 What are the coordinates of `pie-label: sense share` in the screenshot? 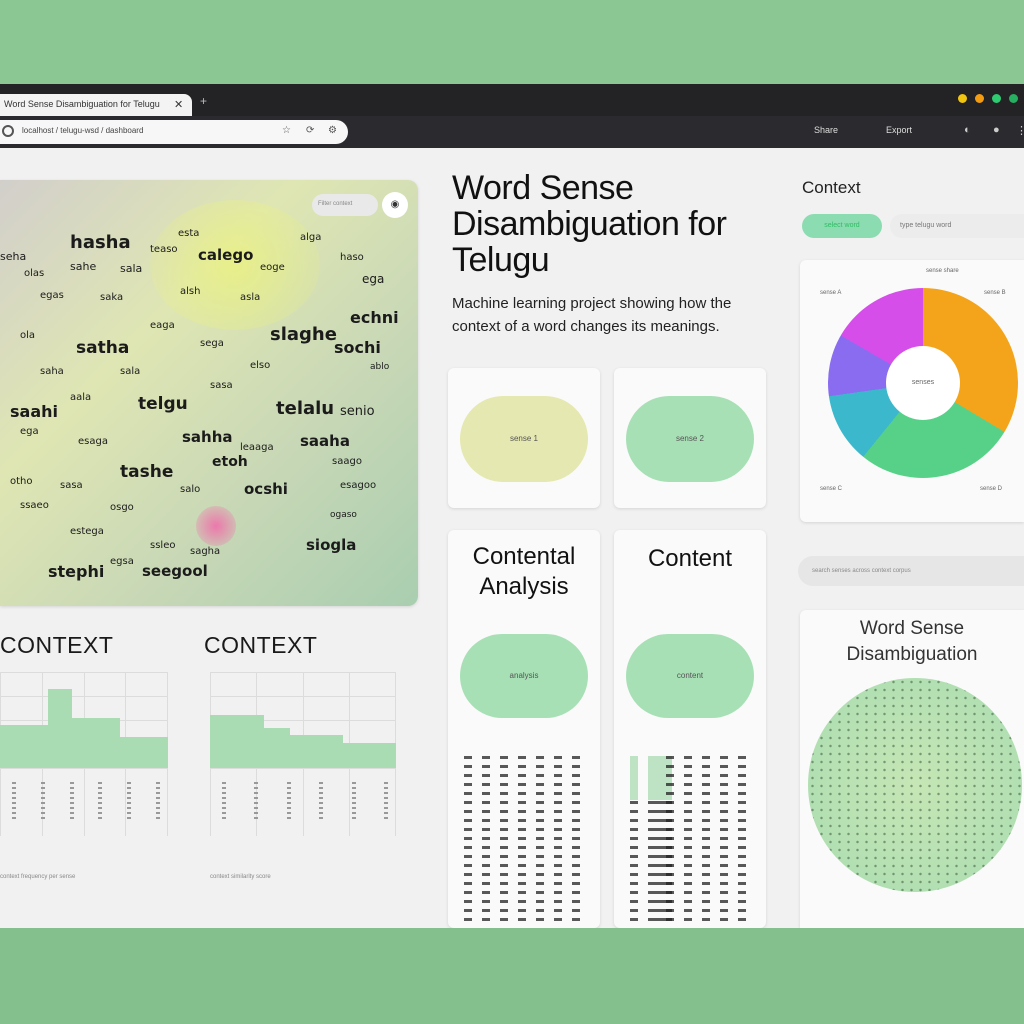 It's located at (942, 271).